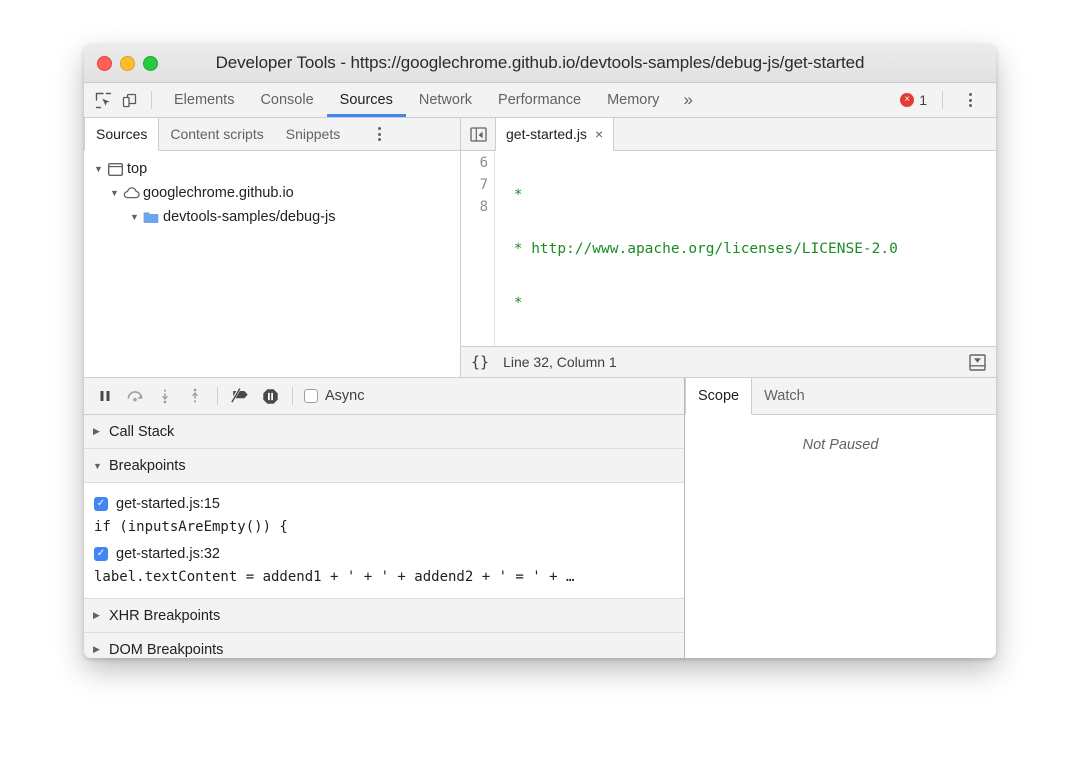 Image resolution: width=1080 pixels, height=780 pixels. I want to click on step-over-button, so click(135, 396).